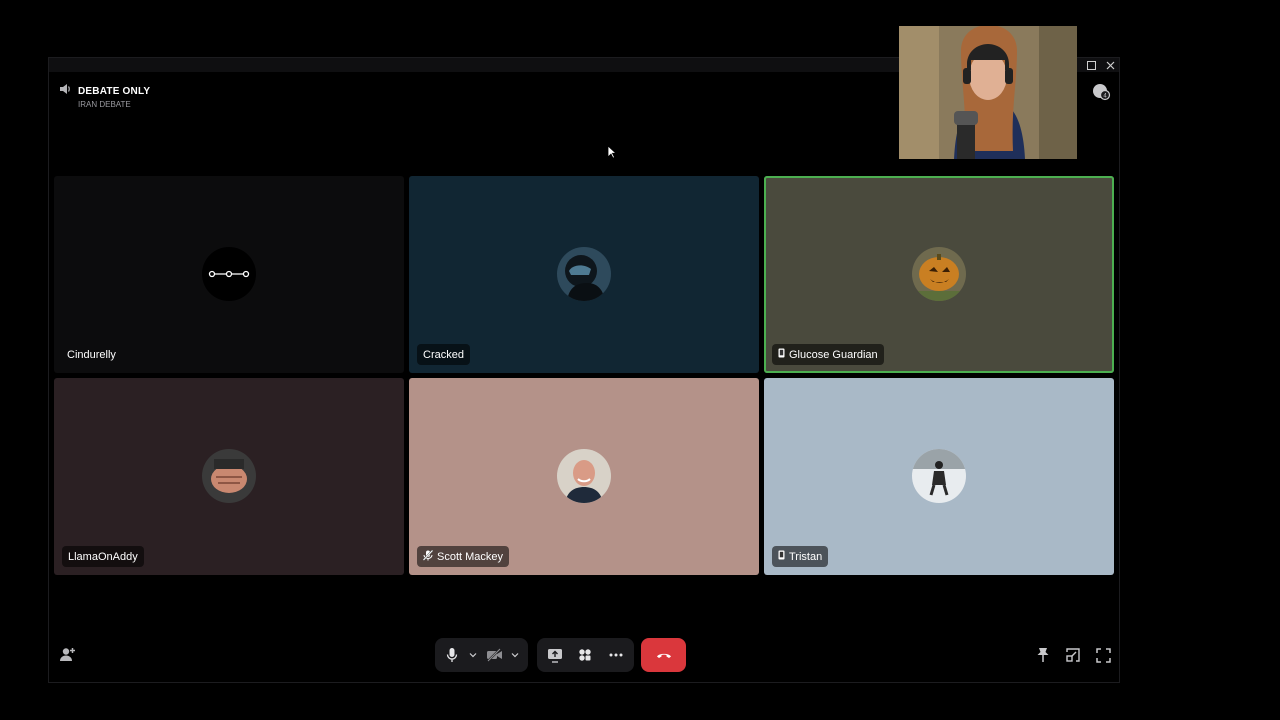  I want to click on camera-off-icon, so click(494, 655).